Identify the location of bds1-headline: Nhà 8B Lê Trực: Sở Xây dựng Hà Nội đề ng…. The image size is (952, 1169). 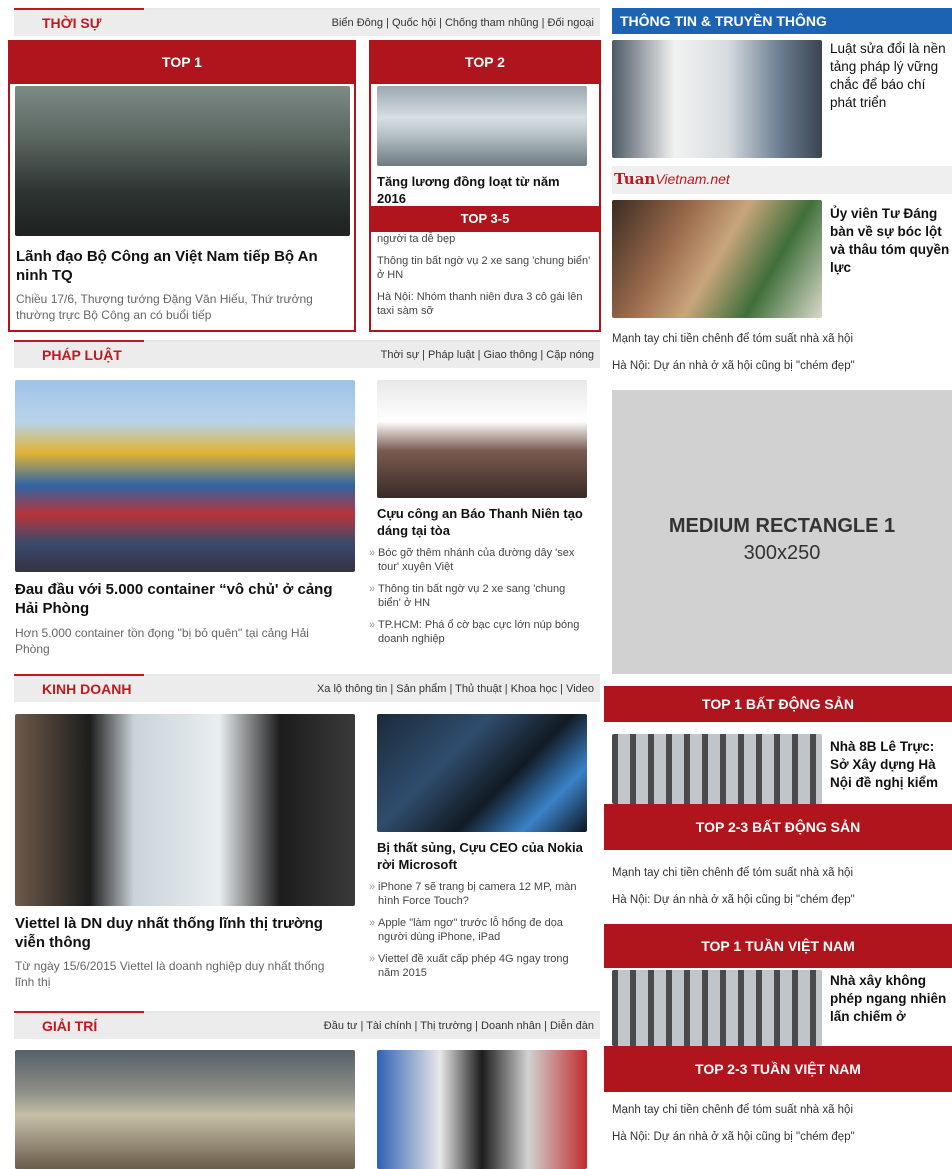
(890, 770).